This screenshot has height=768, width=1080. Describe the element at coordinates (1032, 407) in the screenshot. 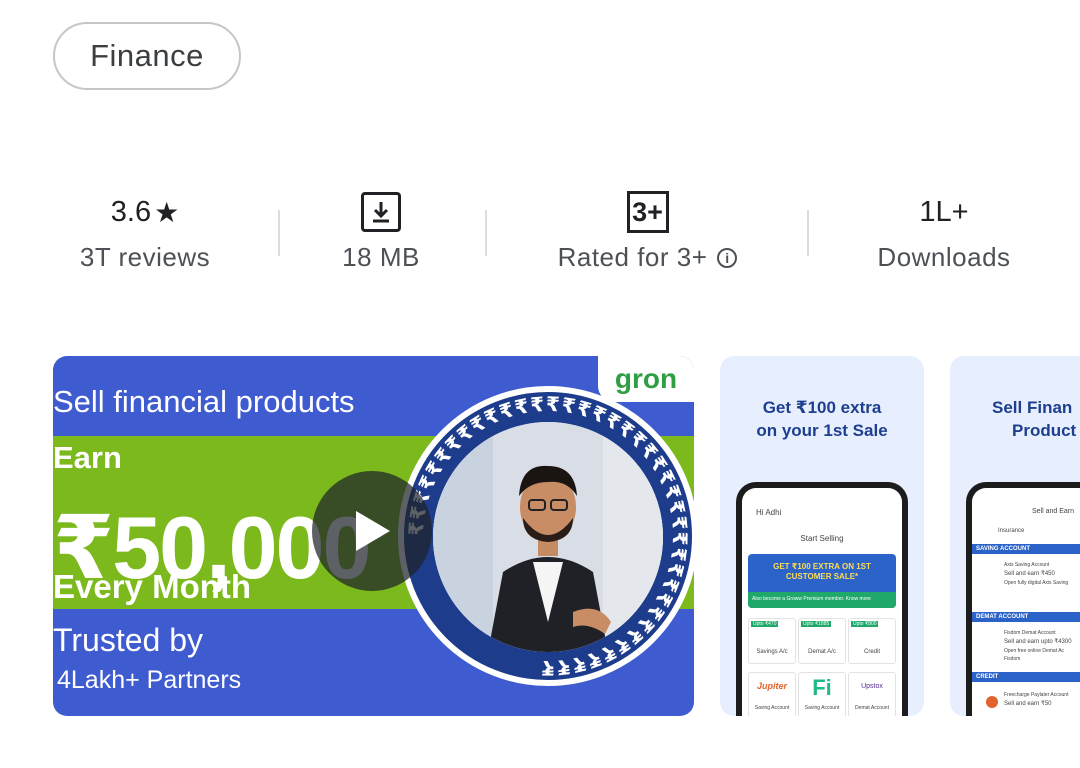

I see `card-title-line1: Sell Finan` at that location.